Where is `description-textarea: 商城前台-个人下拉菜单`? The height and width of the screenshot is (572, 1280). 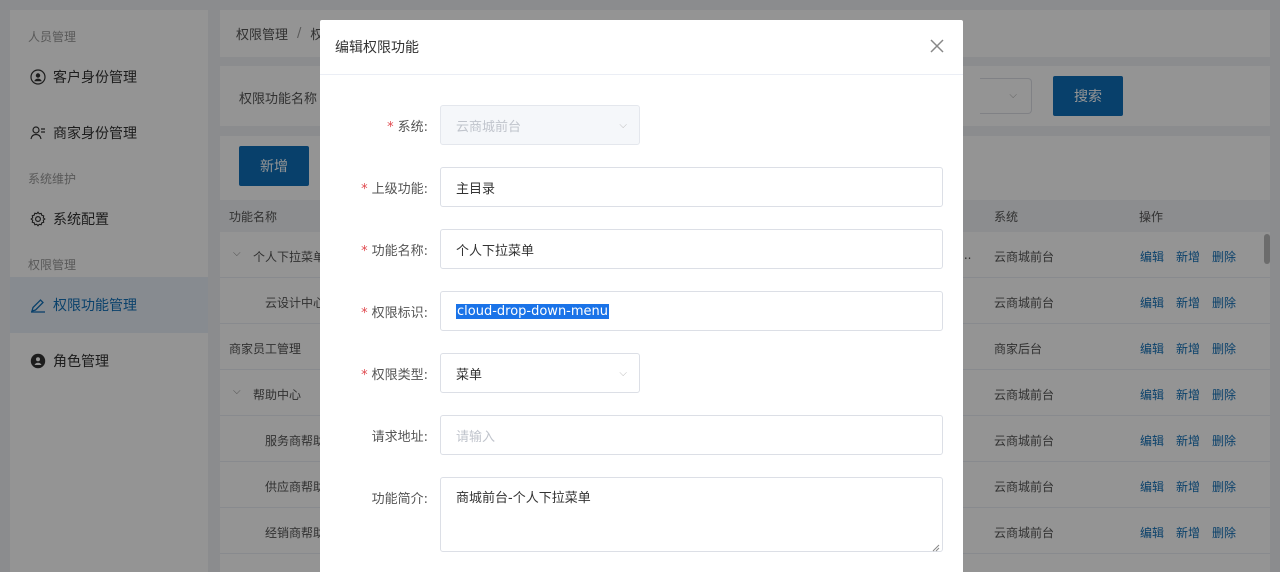
description-textarea: 商城前台-个人下拉菜单 is located at coordinates (691, 514).